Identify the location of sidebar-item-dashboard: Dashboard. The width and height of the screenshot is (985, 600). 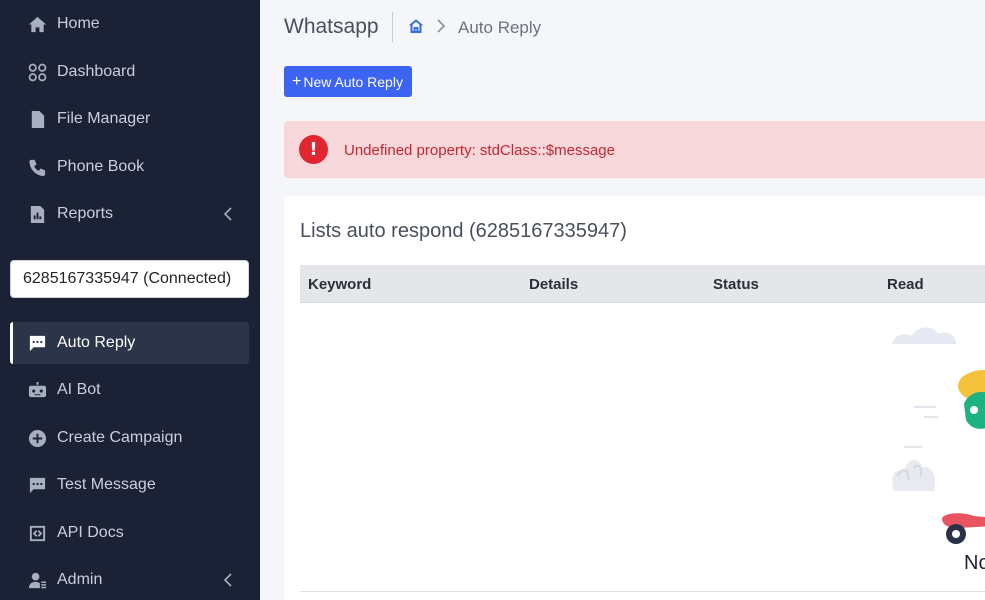
(129, 72).